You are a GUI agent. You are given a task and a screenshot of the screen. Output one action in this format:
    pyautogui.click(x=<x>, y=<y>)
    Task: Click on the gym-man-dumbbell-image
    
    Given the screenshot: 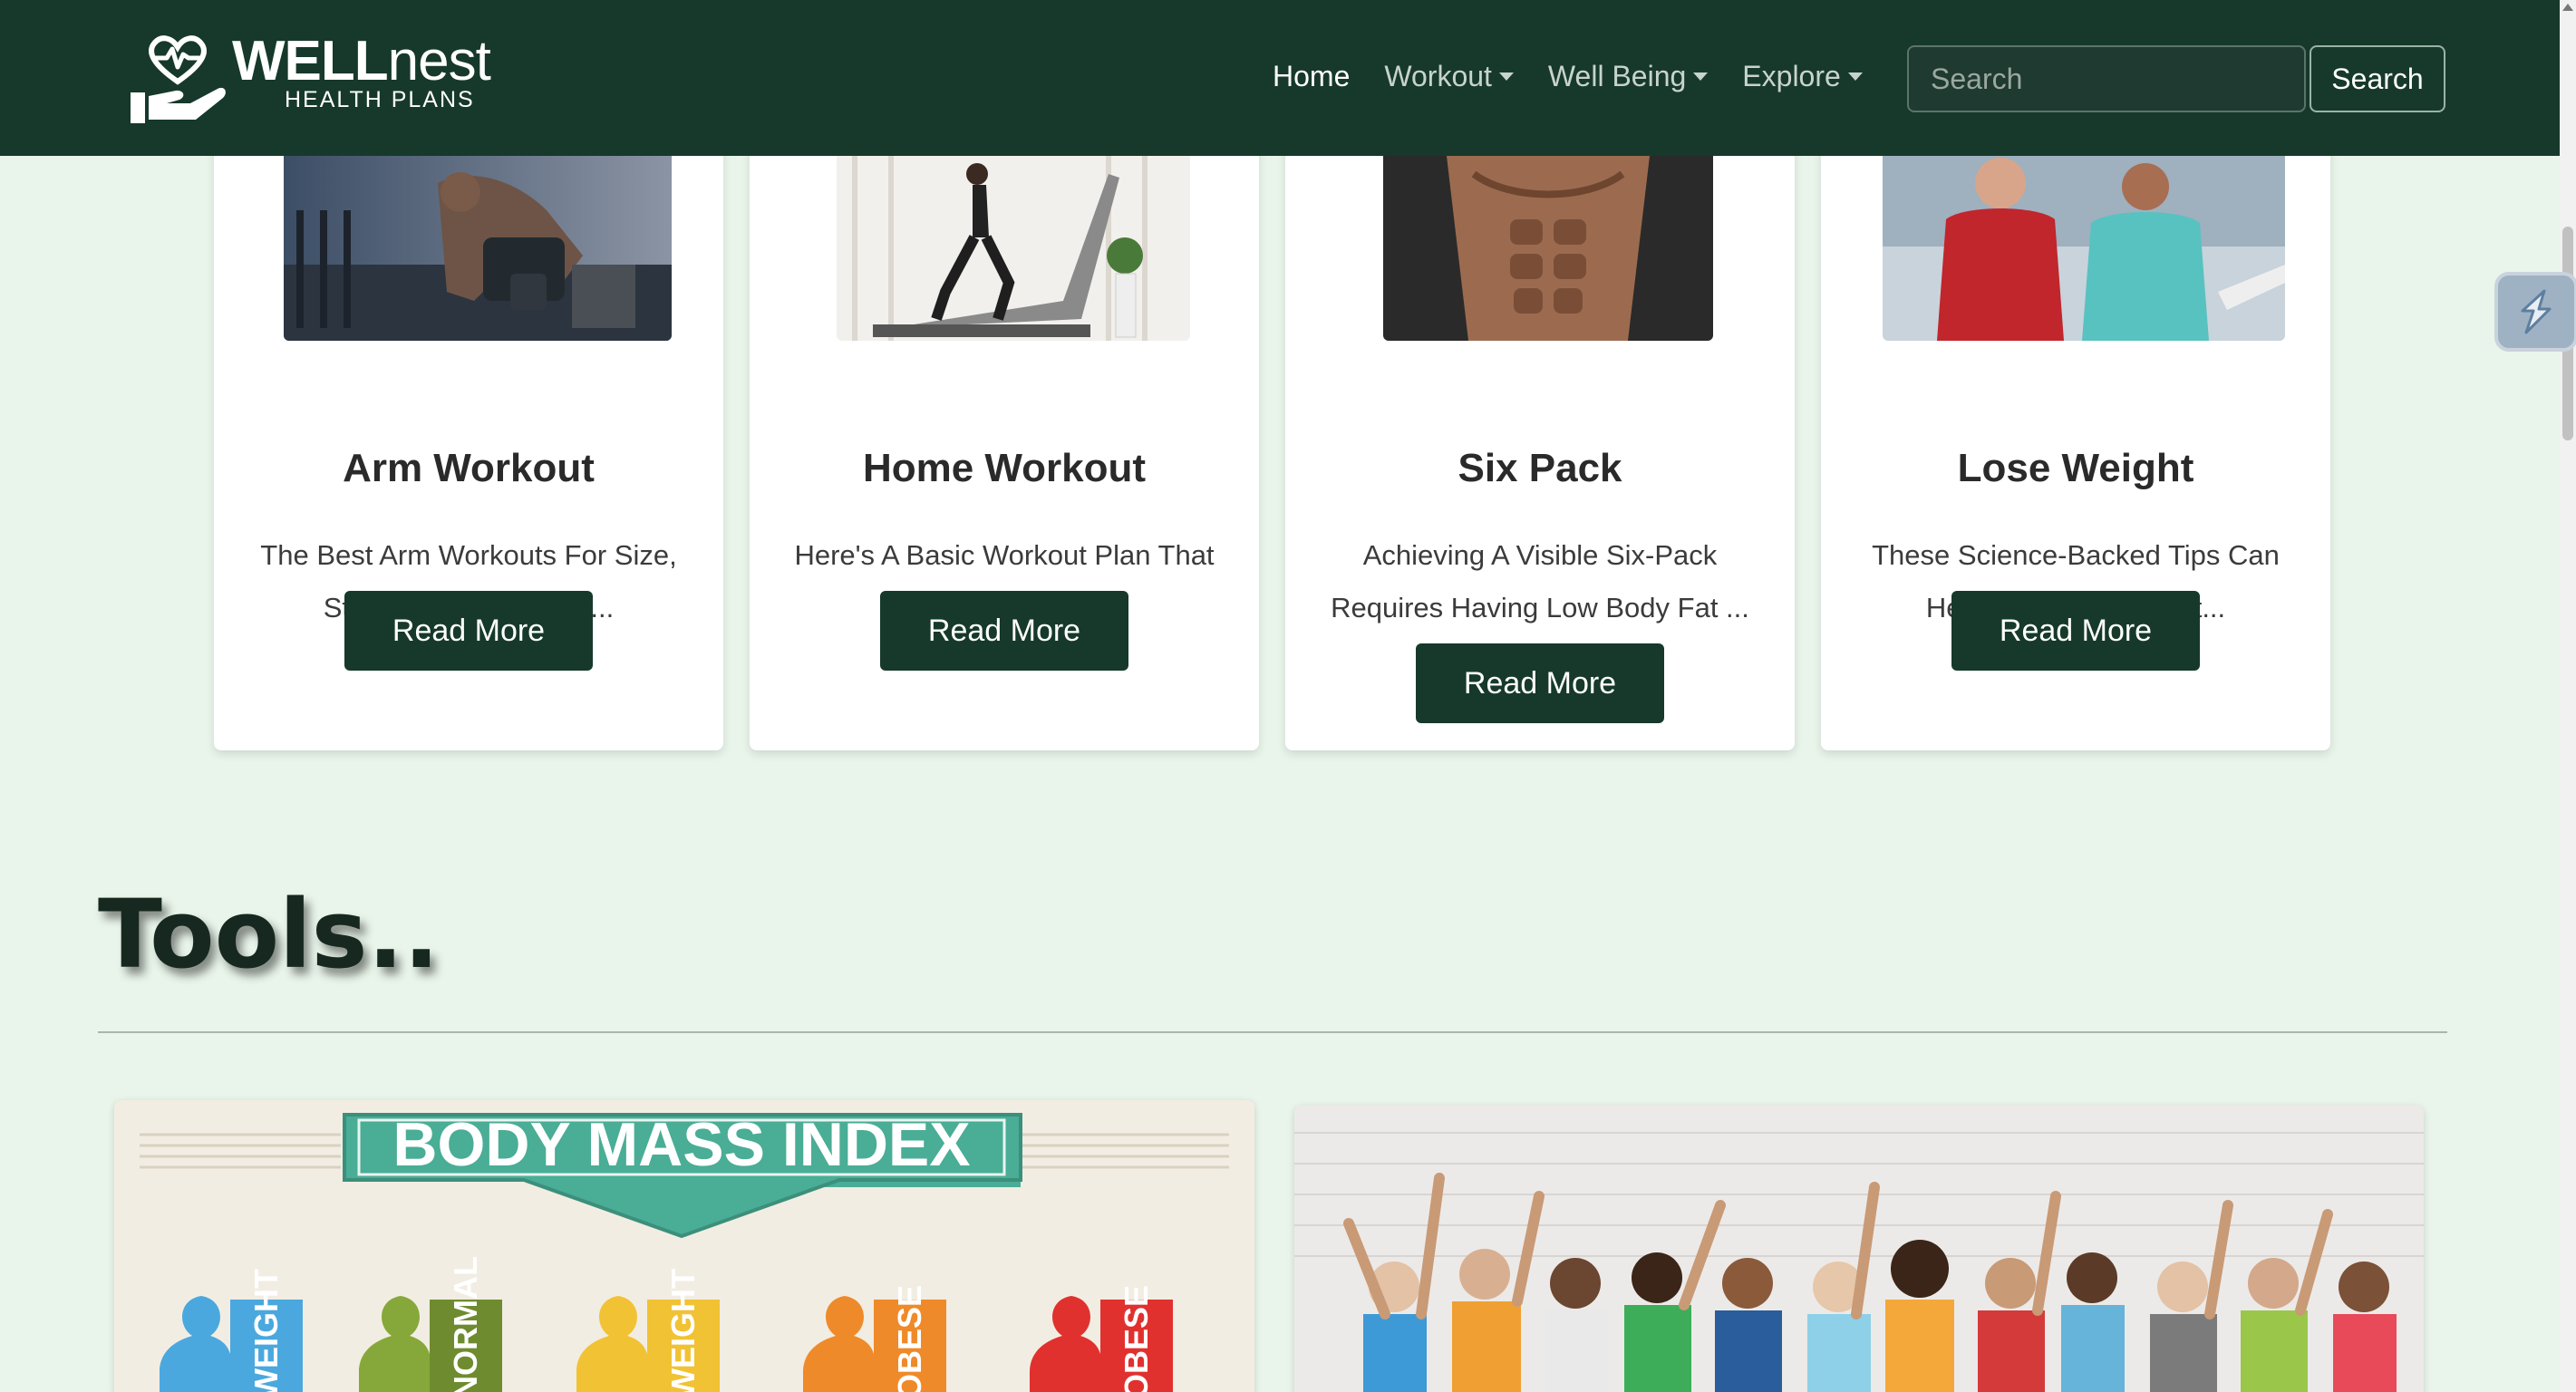 What is the action you would take?
    pyautogui.click(x=478, y=248)
    